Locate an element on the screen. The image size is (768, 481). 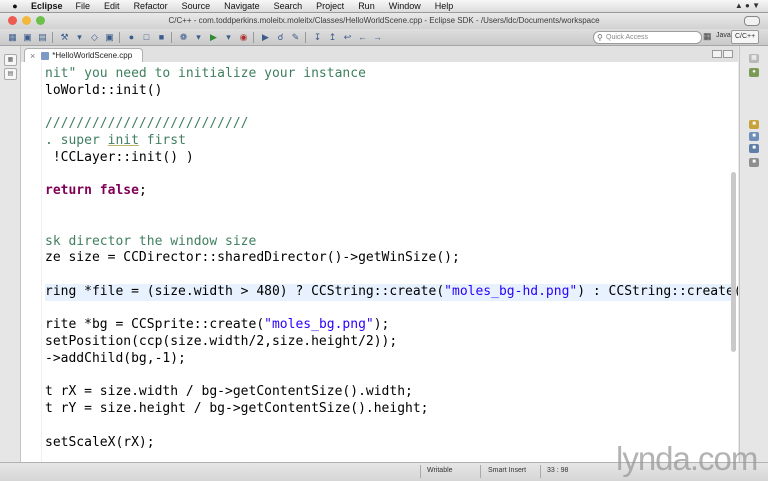
debug-icon: ❁ is located at coordinates (183, 37).